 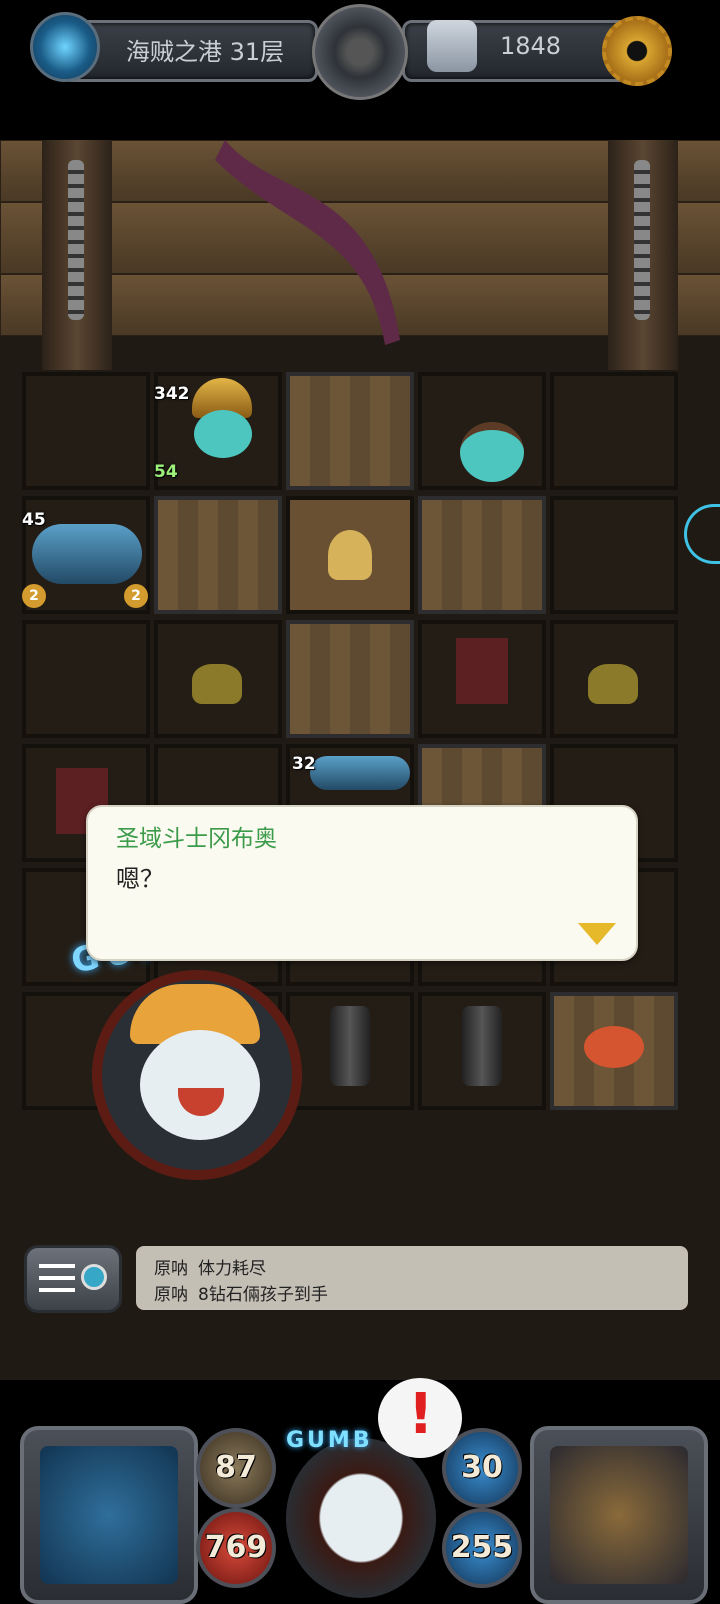 What do you see at coordinates (140, 879) in the screenshot?
I see `dialog-text: 嗯？` at bounding box center [140, 879].